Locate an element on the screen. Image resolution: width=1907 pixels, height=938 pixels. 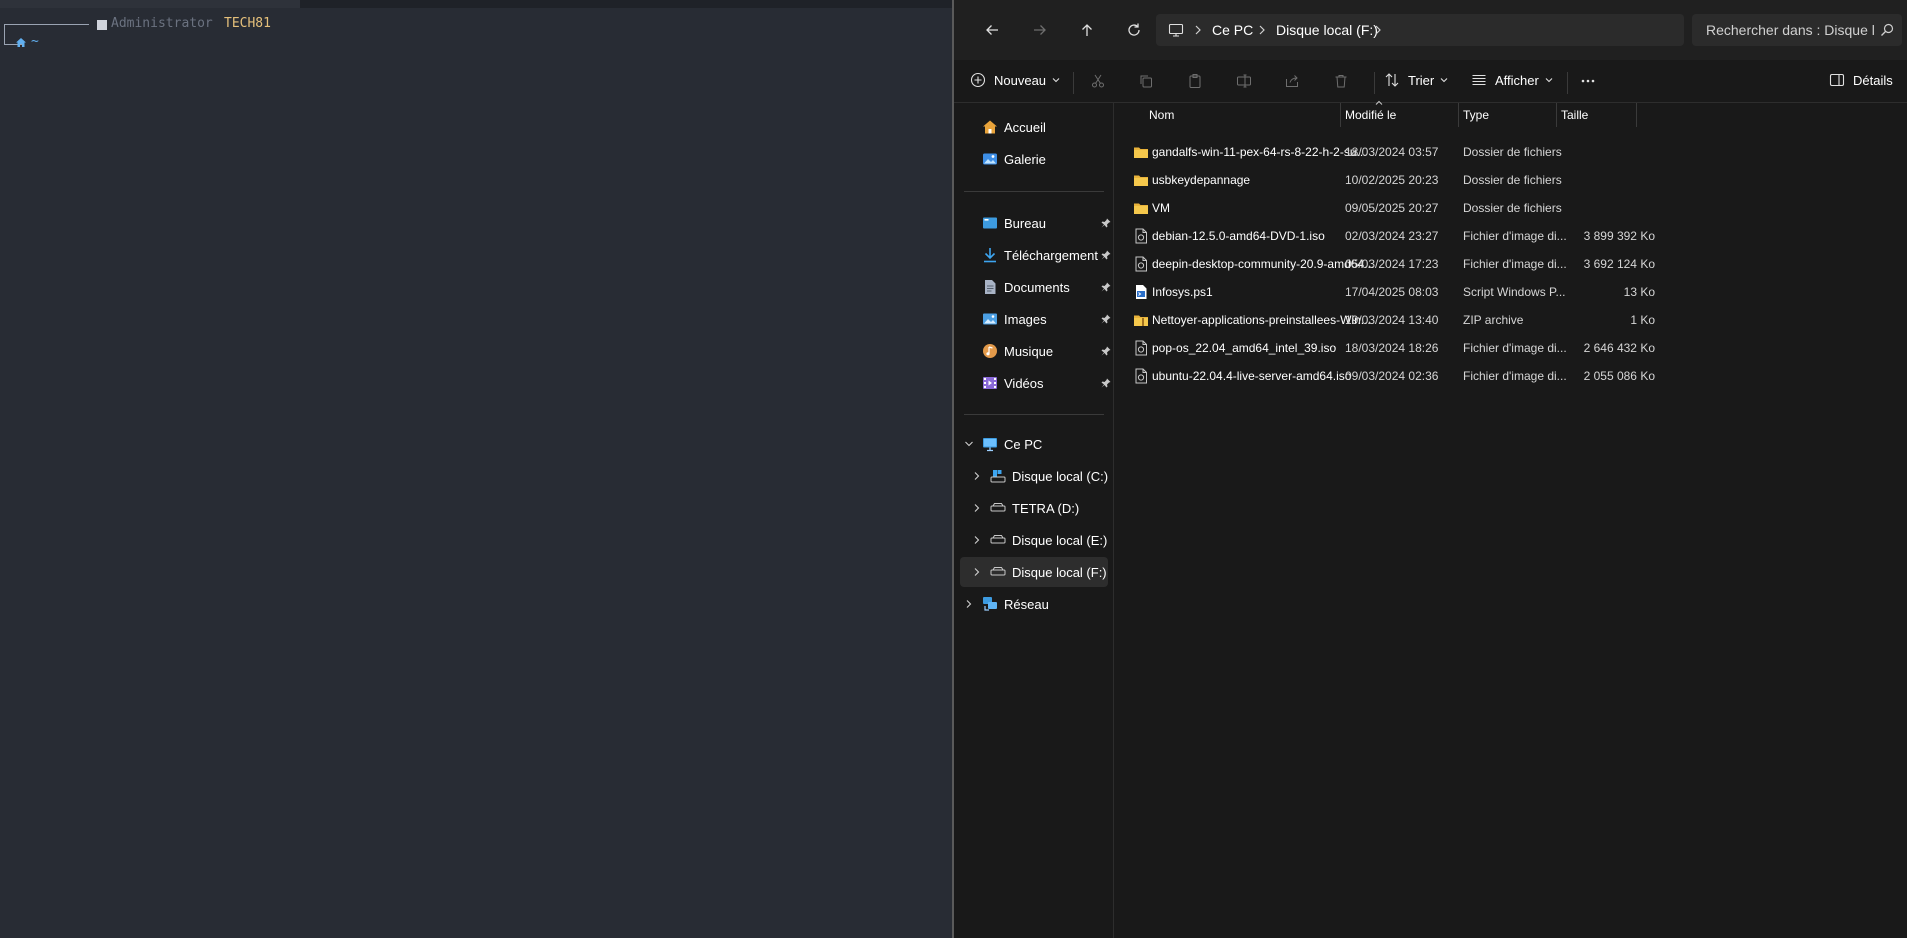
toolbar-separator is located at coordinates (1374, 83).